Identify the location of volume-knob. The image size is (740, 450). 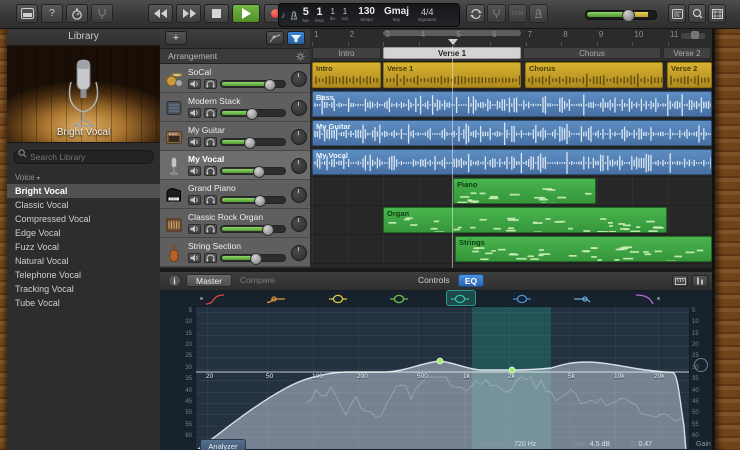
(628, 15).